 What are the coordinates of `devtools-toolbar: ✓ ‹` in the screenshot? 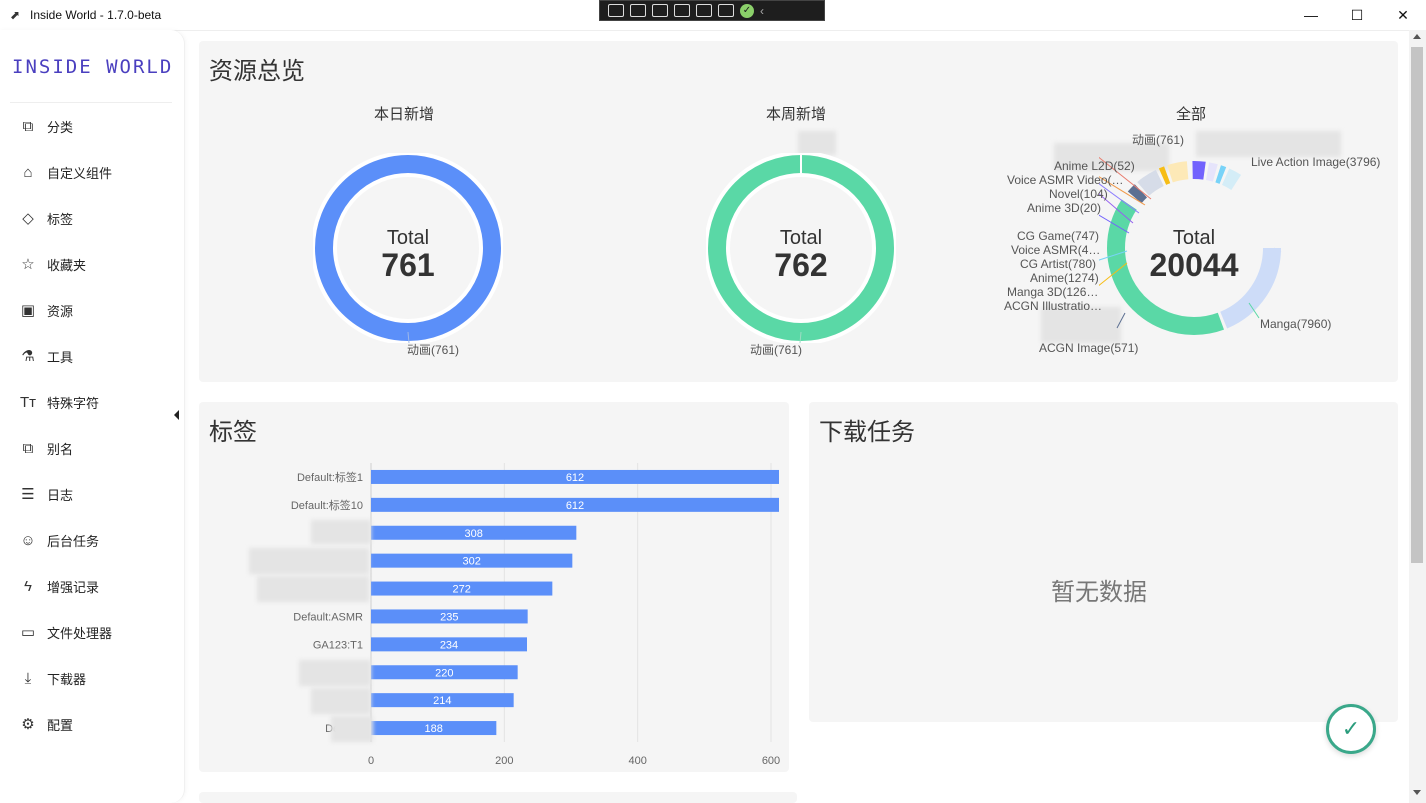 It's located at (712, 10).